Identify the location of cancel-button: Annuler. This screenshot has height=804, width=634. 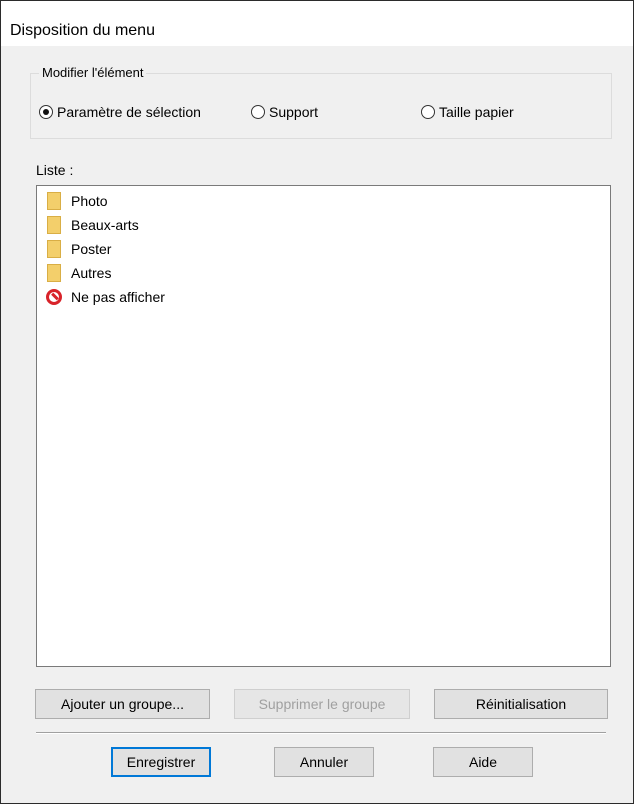
(324, 762).